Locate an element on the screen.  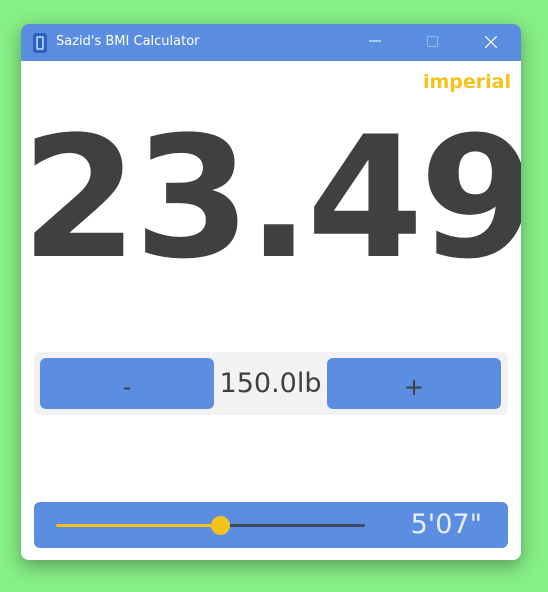
maximize-button is located at coordinates (434, 42).